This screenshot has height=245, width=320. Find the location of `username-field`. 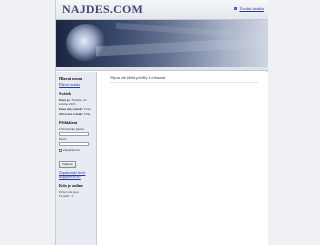

username-field is located at coordinates (74, 134).